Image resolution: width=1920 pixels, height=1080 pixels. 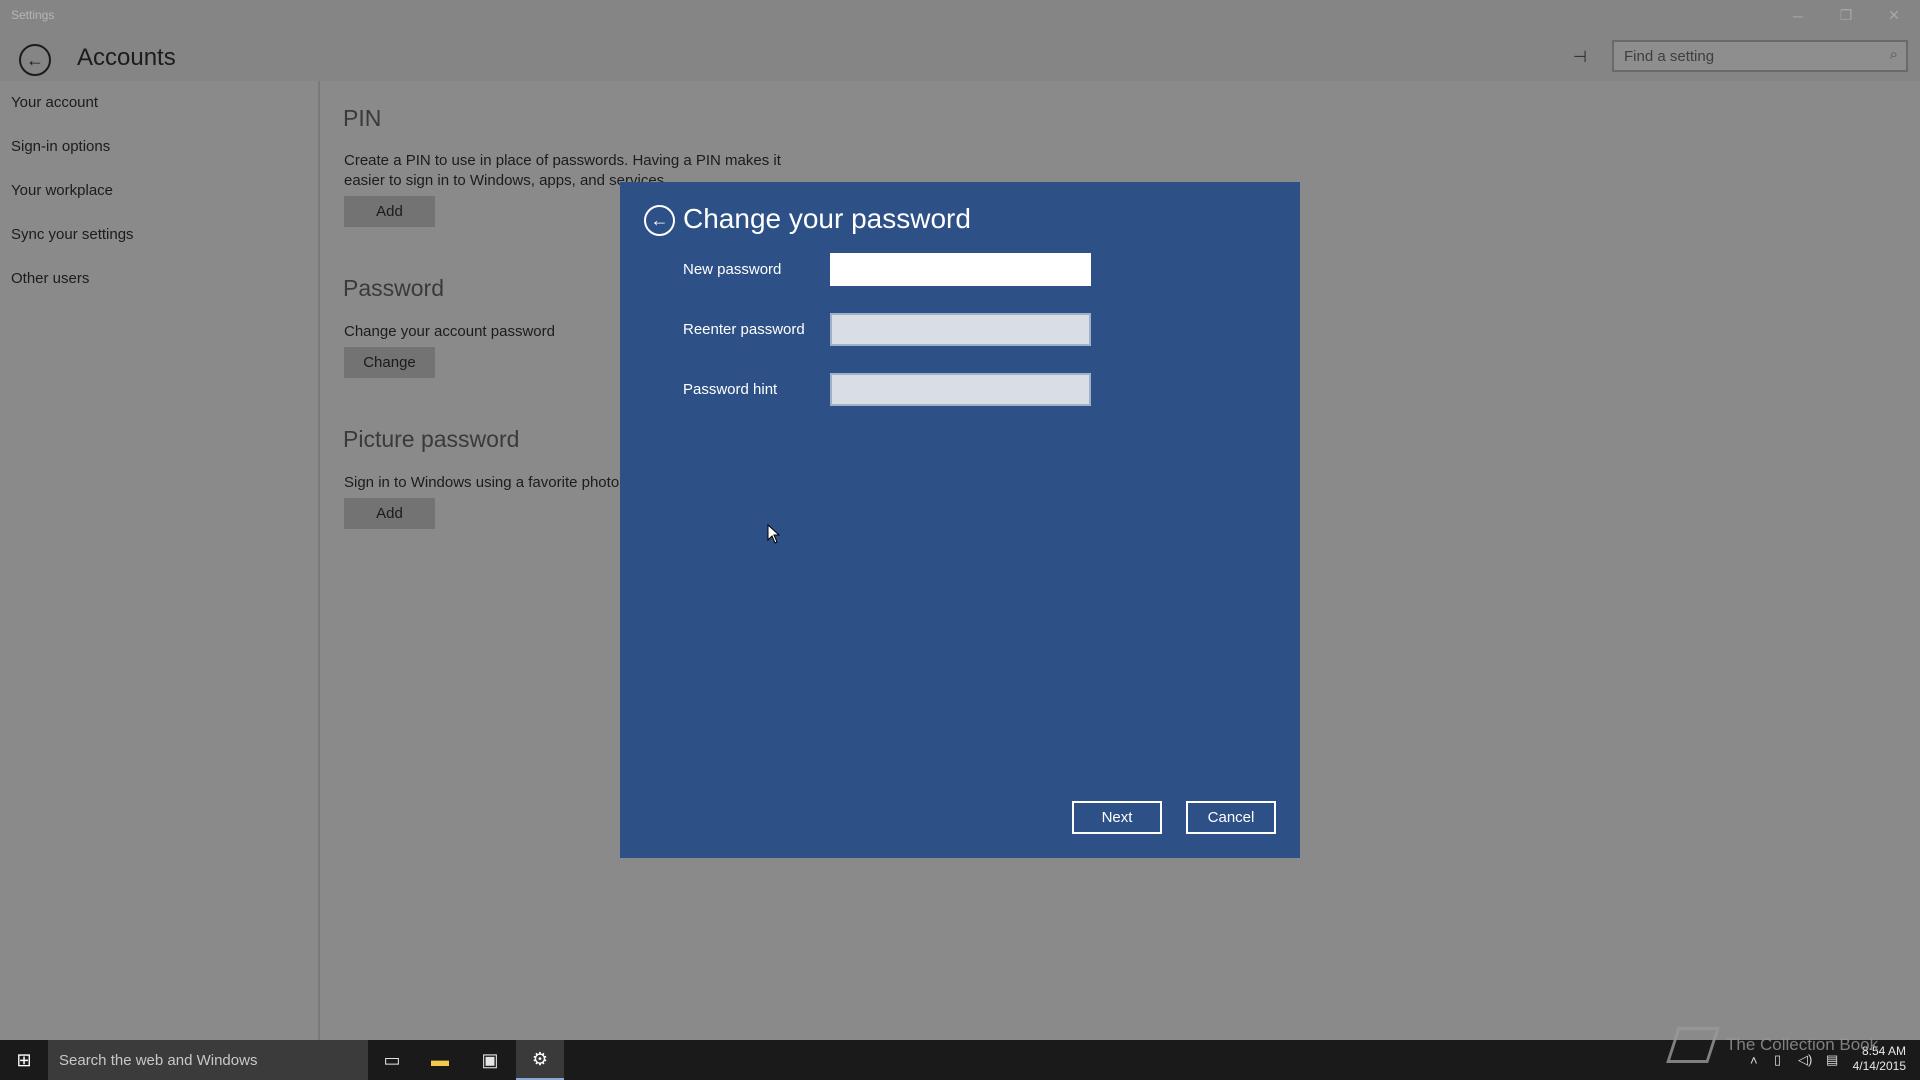 What do you see at coordinates (960, 389) in the screenshot?
I see `password-hint-field` at bounding box center [960, 389].